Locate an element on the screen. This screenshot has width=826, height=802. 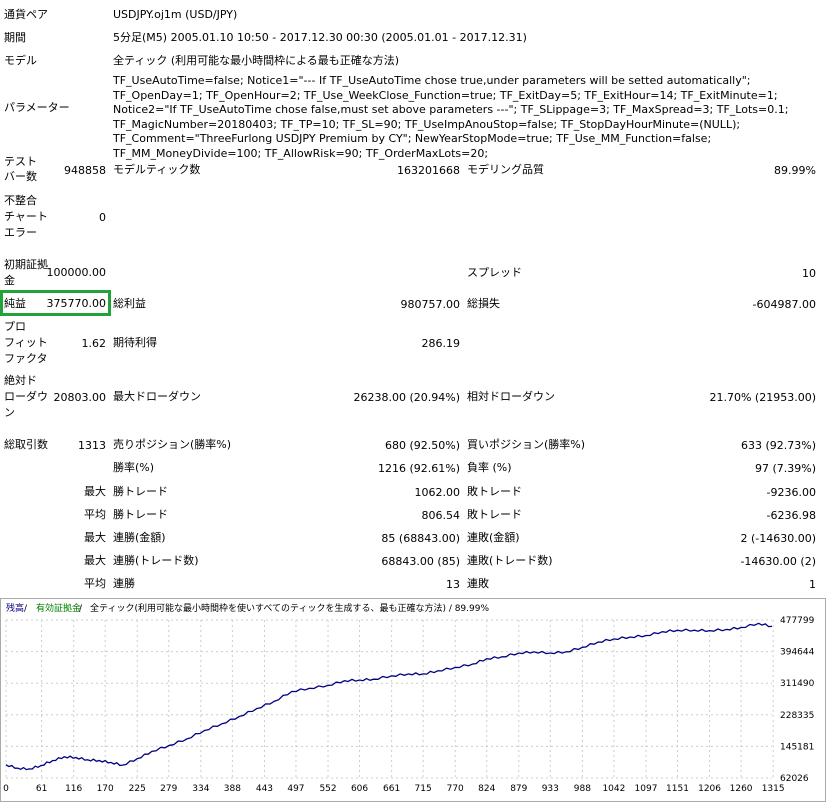
loss-rate-label: 負率 (%) is located at coordinates (489, 467).